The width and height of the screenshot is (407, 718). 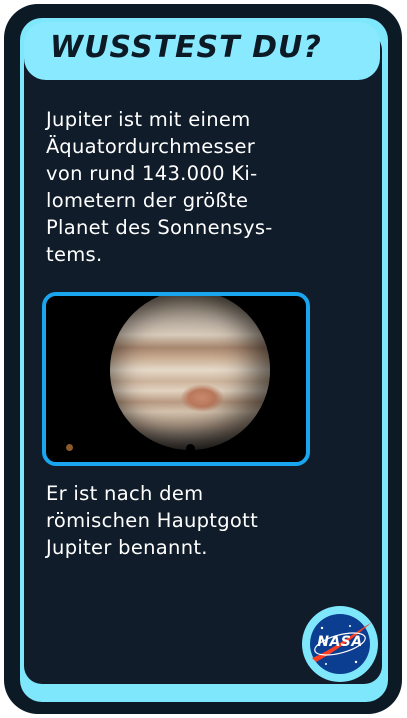 I want to click on text-line: Er ist nach dem, so click(x=125, y=493).